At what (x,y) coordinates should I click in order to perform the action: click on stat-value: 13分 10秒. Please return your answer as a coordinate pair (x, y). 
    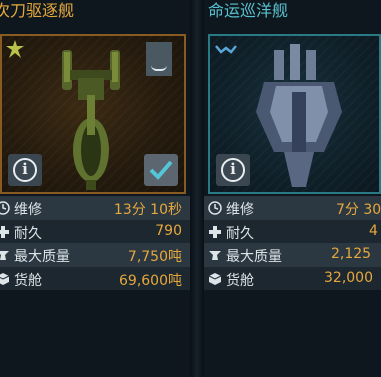
    Looking at the image, I should click on (147, 210).